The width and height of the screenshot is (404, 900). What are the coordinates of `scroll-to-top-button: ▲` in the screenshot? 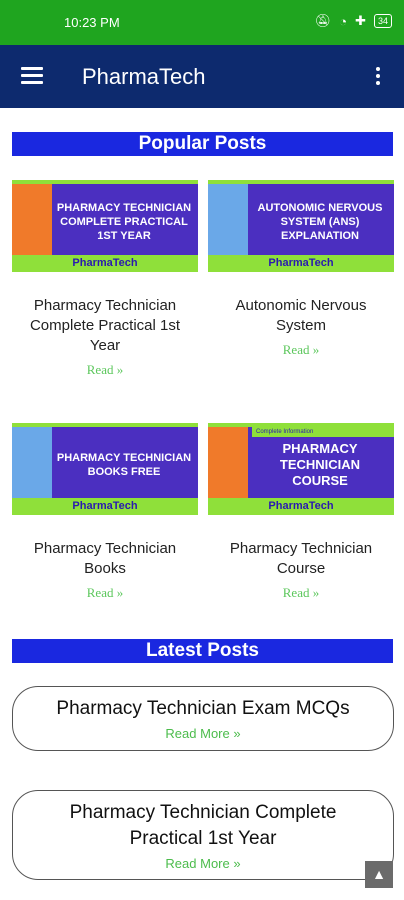 It's located at (379, 874).